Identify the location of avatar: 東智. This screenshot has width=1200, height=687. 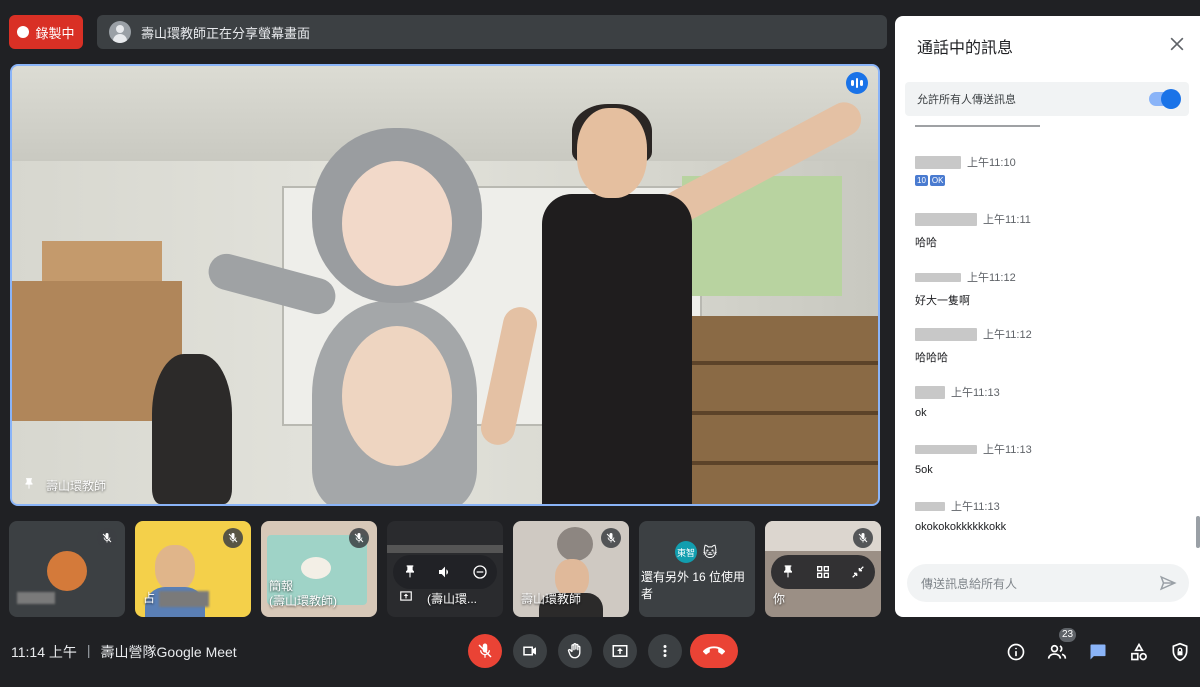
(686, 552).